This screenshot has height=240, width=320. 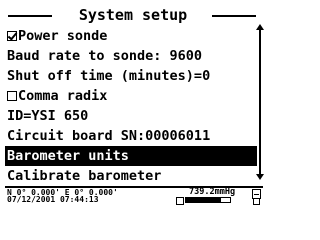 What do you see at coordinates (131, 156) in the screenshot?
I see `menu-item-barometer-units: Barometer units` at bounding box center [131, 156].